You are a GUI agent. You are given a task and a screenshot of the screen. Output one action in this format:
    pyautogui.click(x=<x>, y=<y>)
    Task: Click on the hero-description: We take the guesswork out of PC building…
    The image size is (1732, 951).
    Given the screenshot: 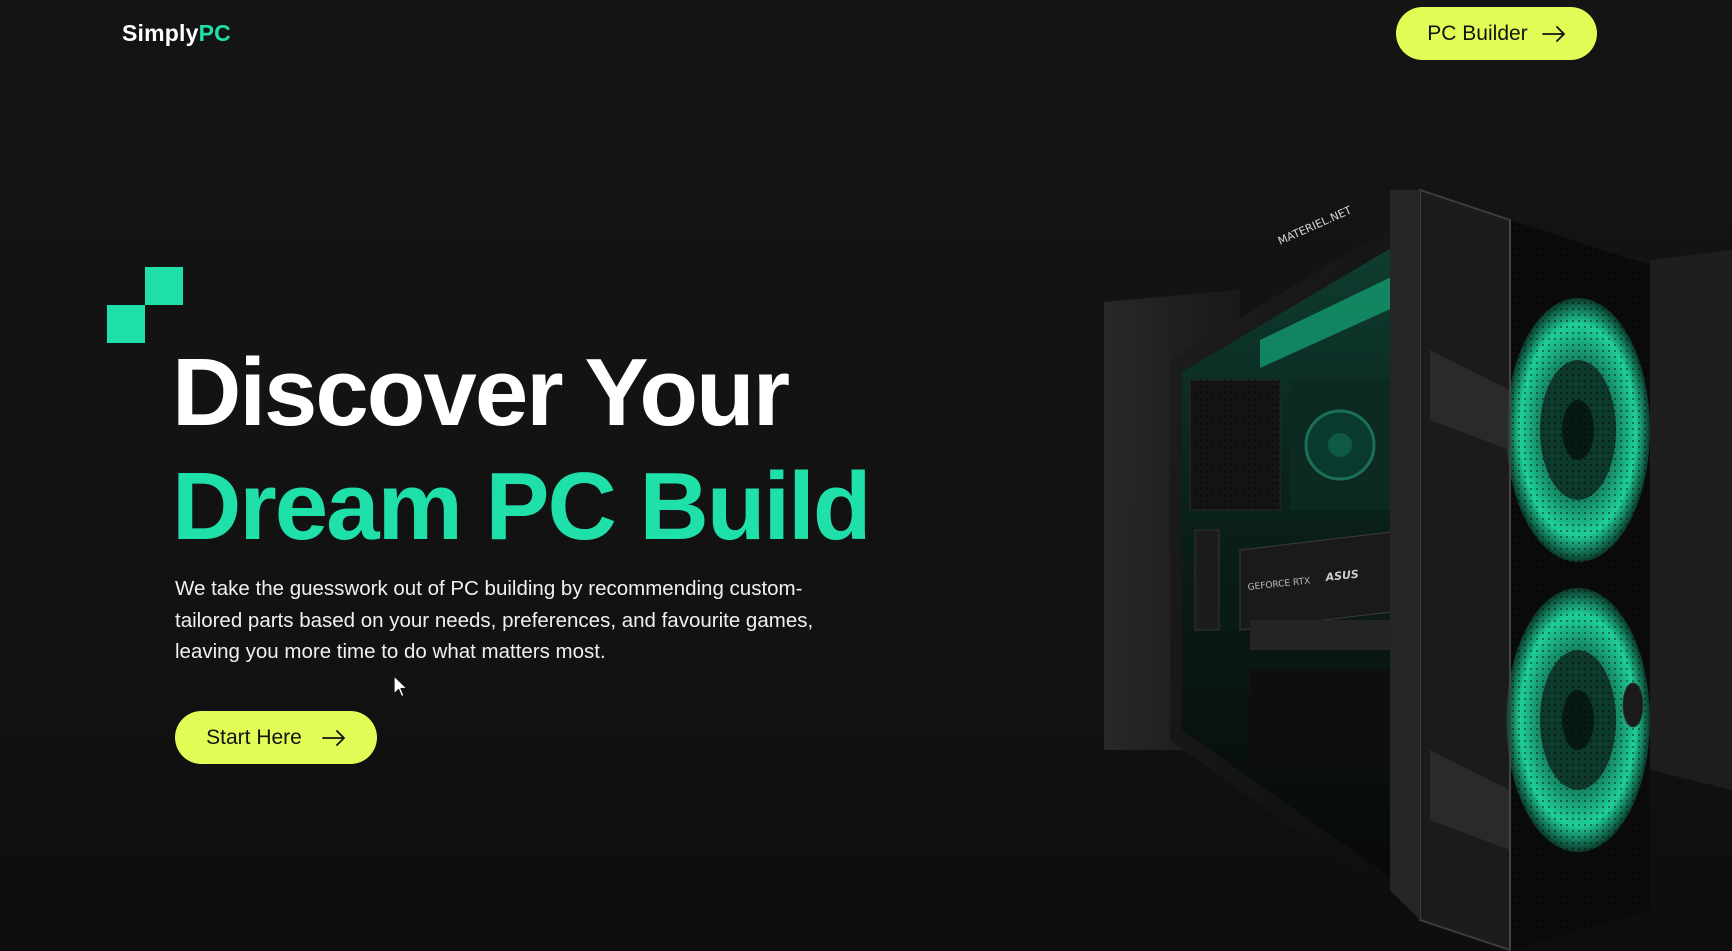 What is the action you would take?
    pyautogui.click(x=494, y=620)
    